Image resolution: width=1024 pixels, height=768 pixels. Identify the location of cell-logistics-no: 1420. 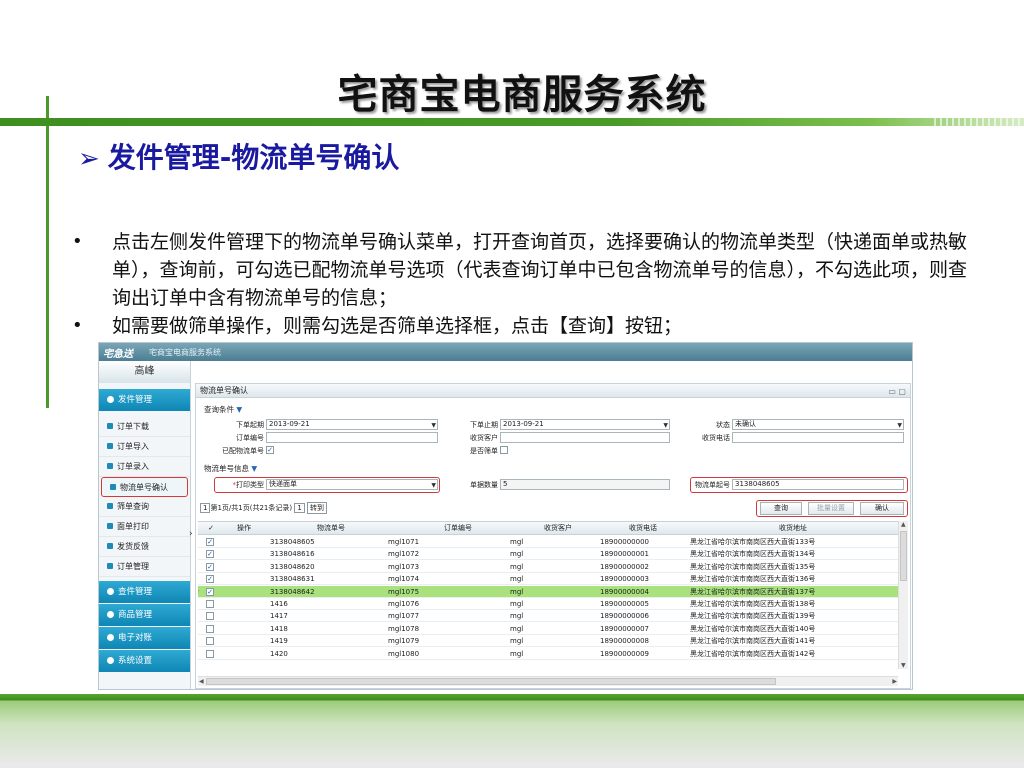
(279, 653).